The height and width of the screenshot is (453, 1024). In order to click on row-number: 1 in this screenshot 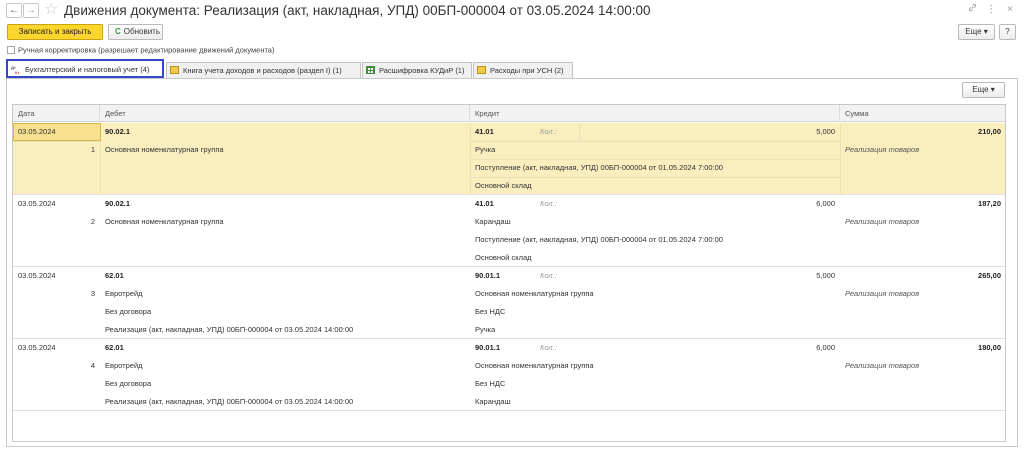, I will do `click(92, 149)`.